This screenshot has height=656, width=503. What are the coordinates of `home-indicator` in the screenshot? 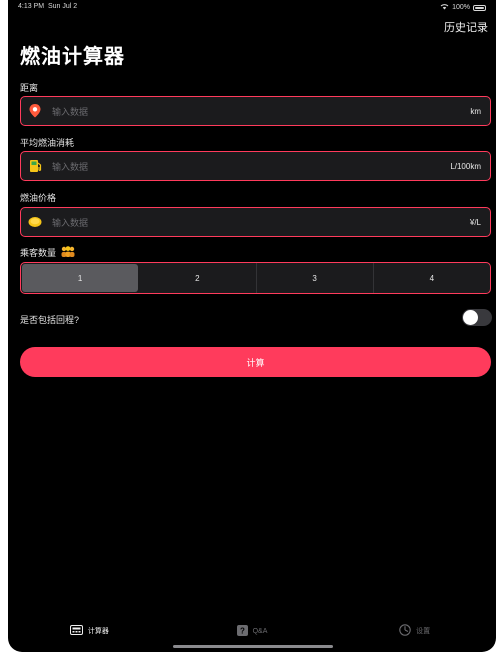 It's located at (253, 646).